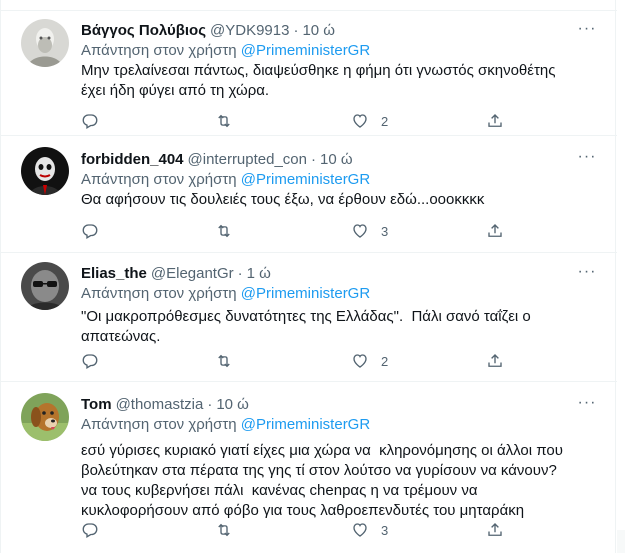 Image resolution: width=625 pixels, height=553 pixels. Describe the element at coordinates (259, 274) in the screenshot. I see `timestamp: 1 ώ` at that location.